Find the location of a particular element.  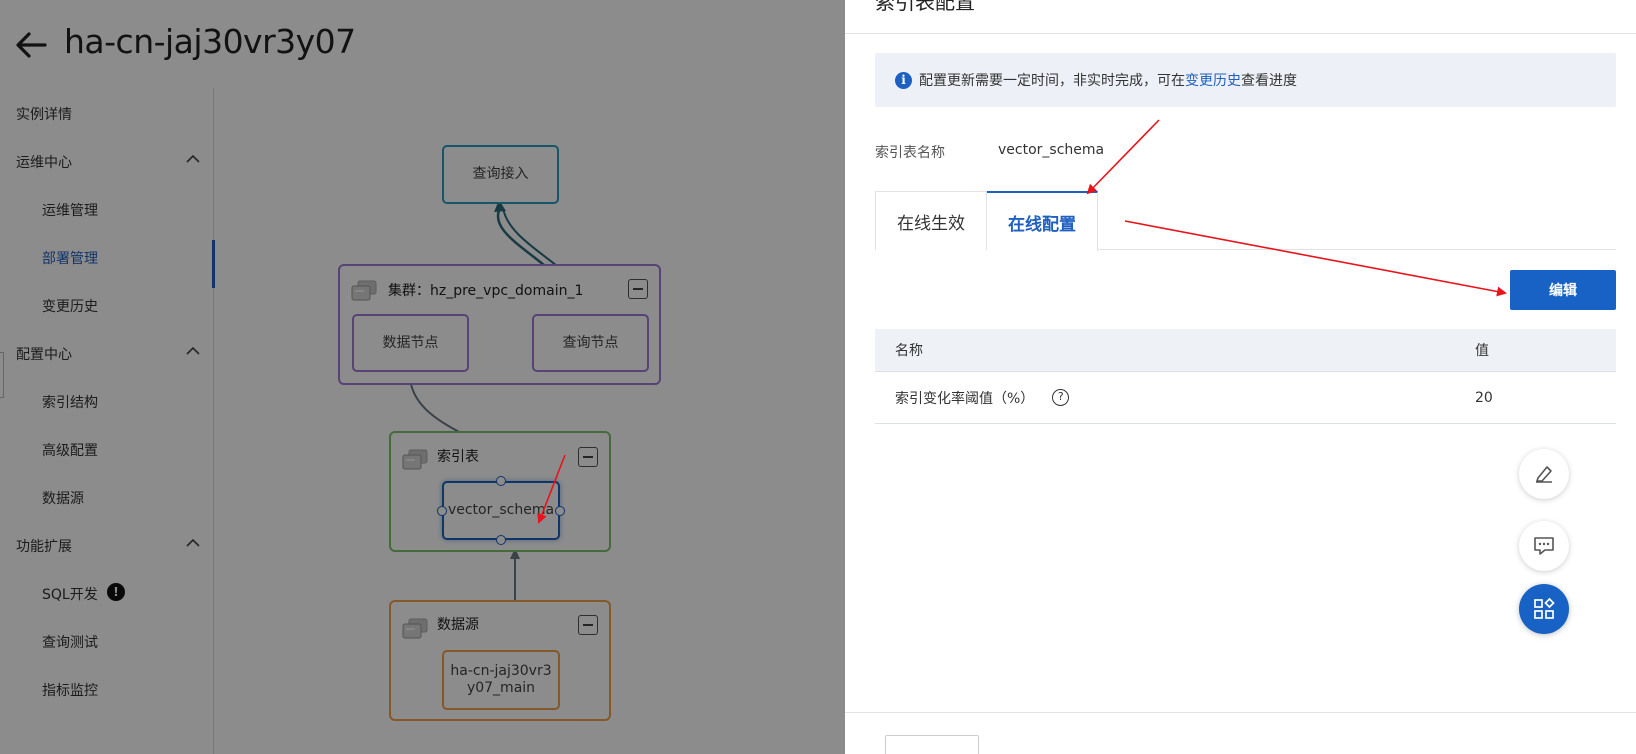

info-notice: i 配置更新需要一定时间，非实时完成，可在 变更历史 查看进度 is located at coordinates (1245, 80).